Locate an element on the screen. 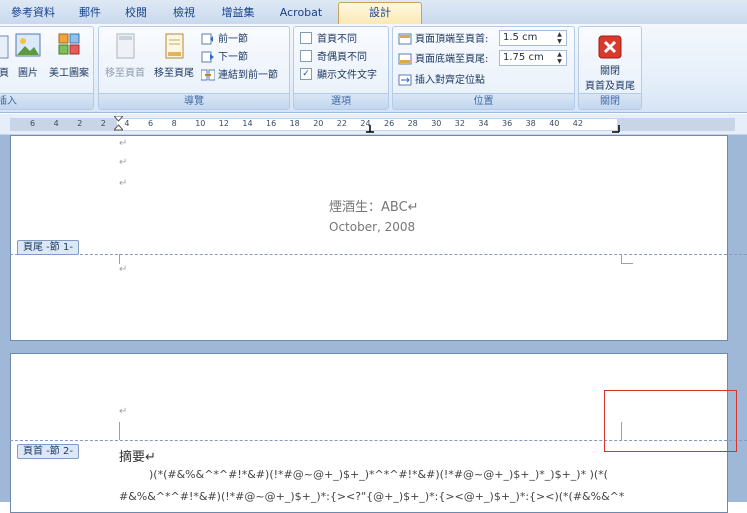 This screenshot has height=513, width=747. different-odd-even-label: 奇偶頁不同 is located at coordinates (342, 57).